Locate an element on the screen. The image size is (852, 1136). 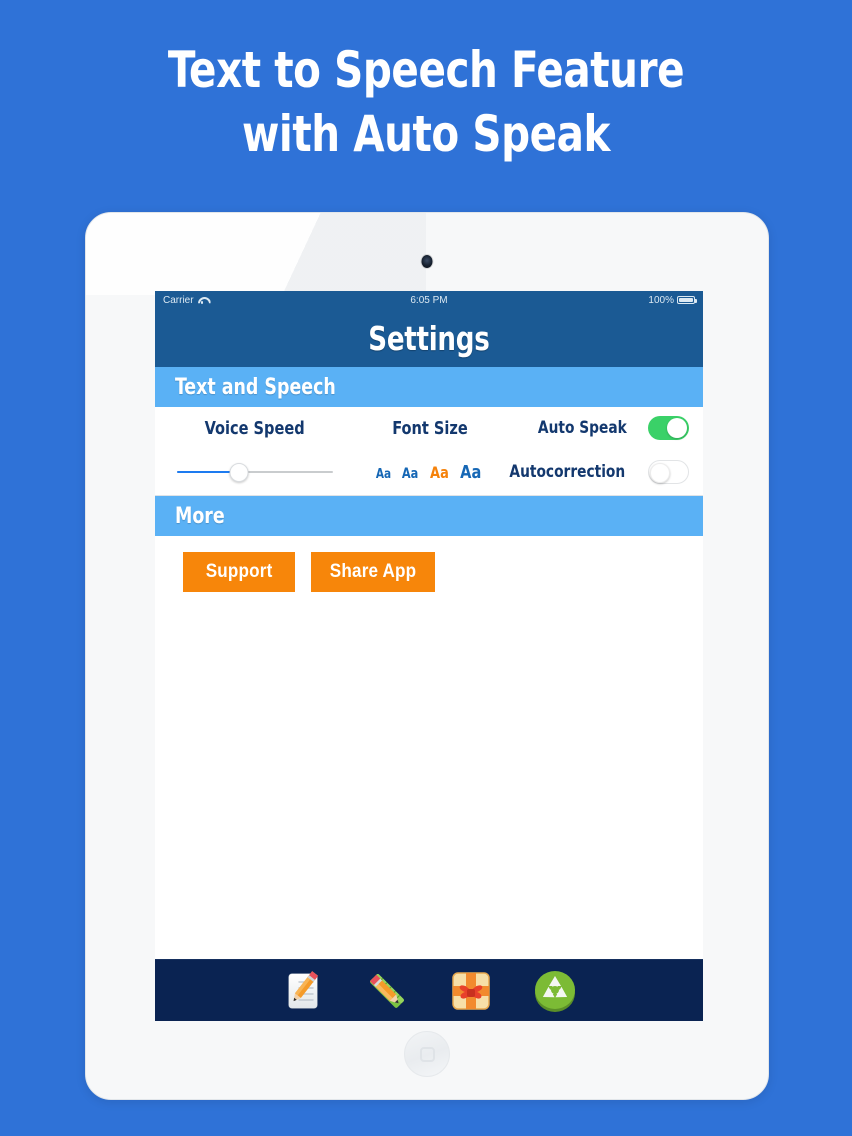
section-header-text-and-speech: Text and Speech is located at coordinates (429, 387).